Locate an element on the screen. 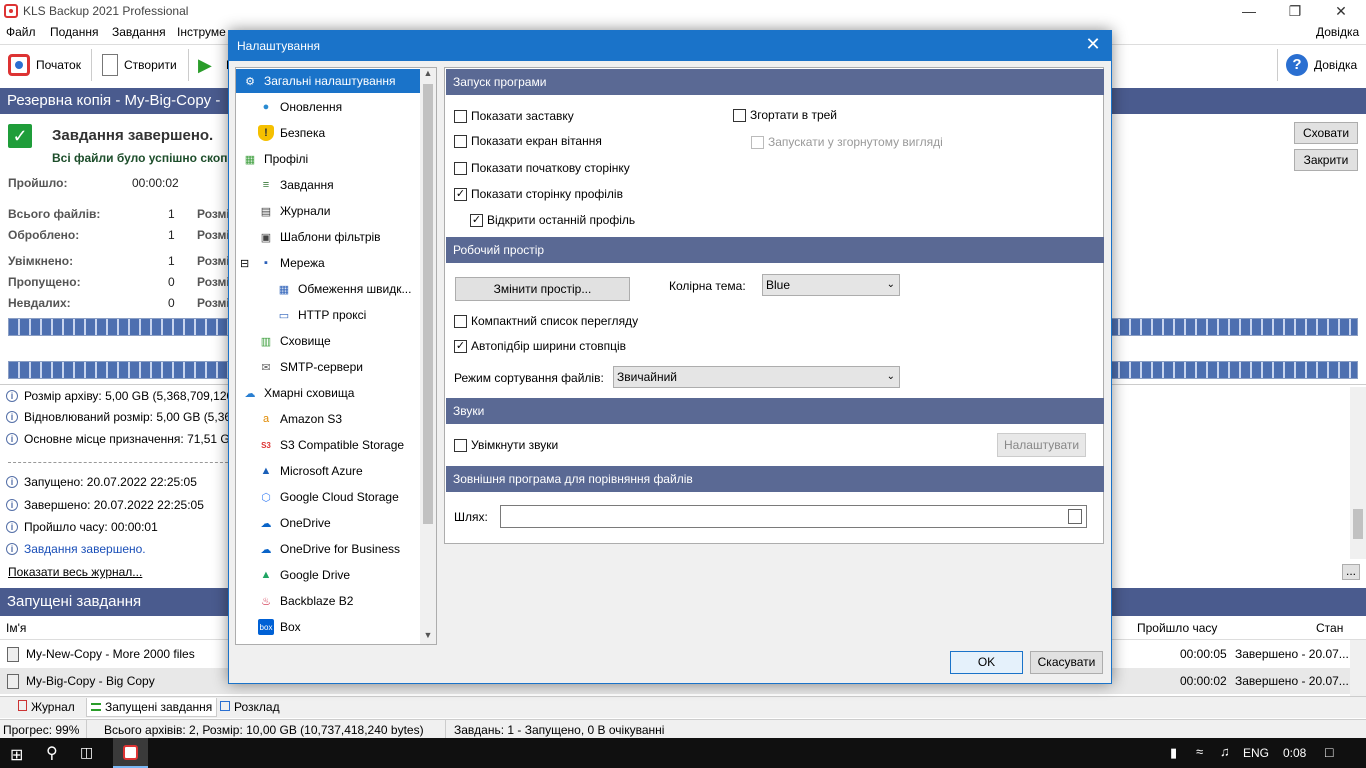  scroll-down-icon: ▼ is located at coordinates (428, 637).